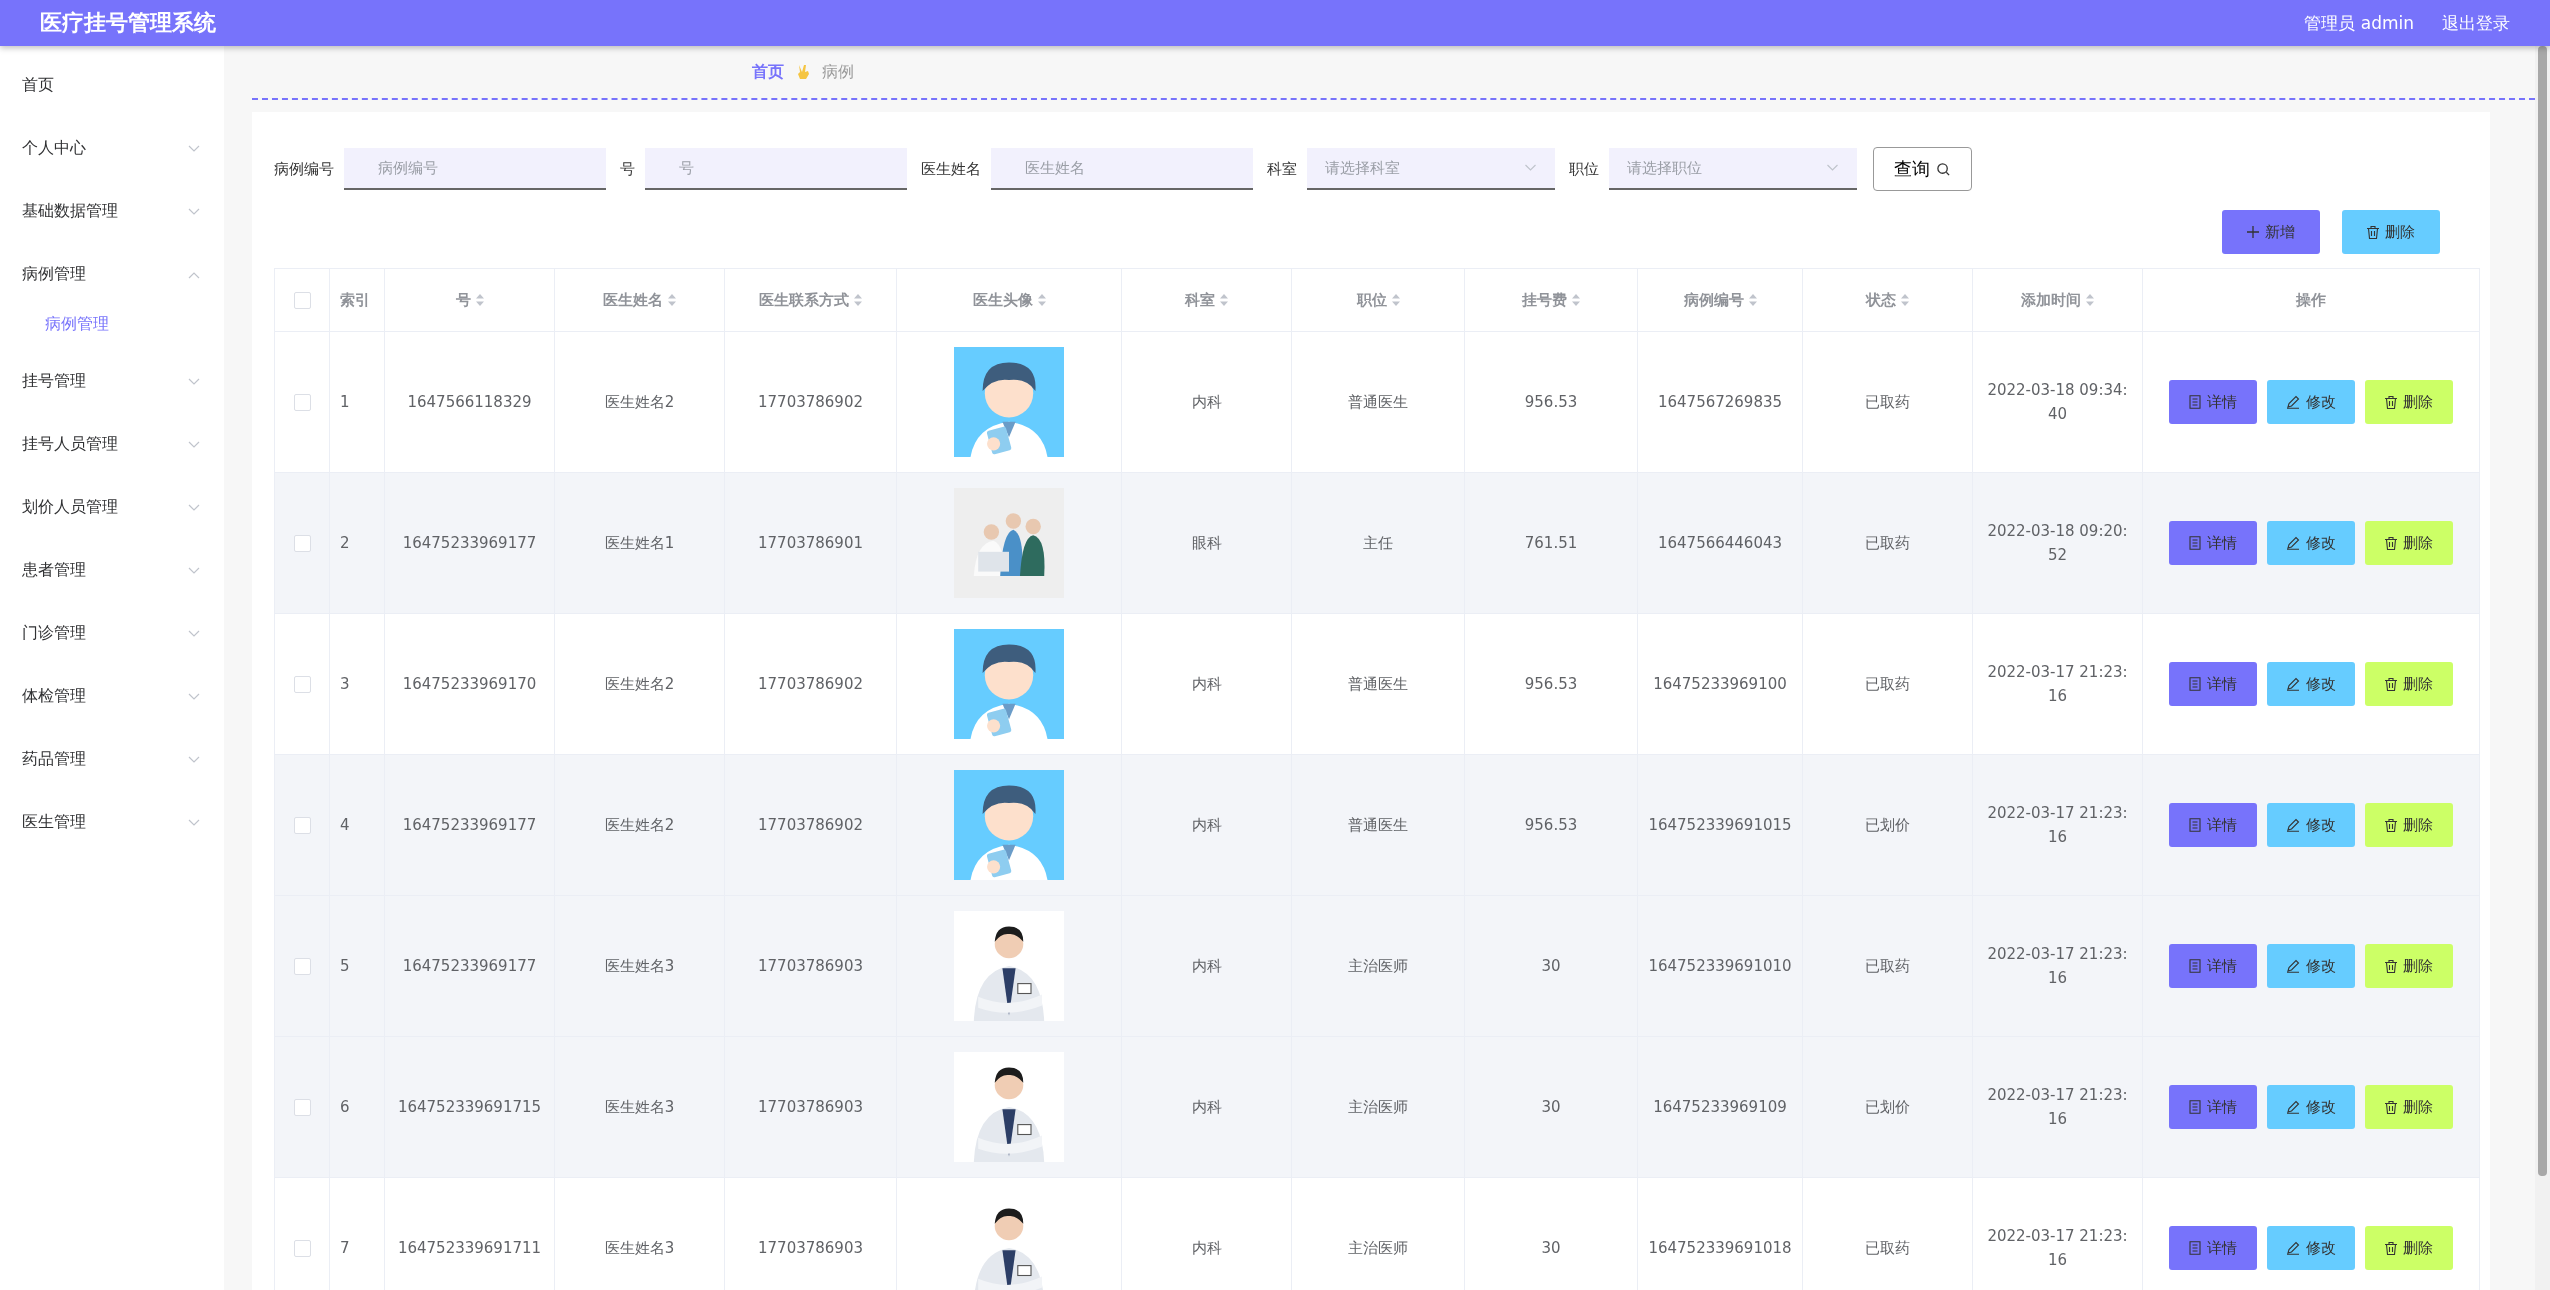 The height and width of the screenshot is (1290, 2550). I want to click on sidebar-item: 首页, so click(112, 85).